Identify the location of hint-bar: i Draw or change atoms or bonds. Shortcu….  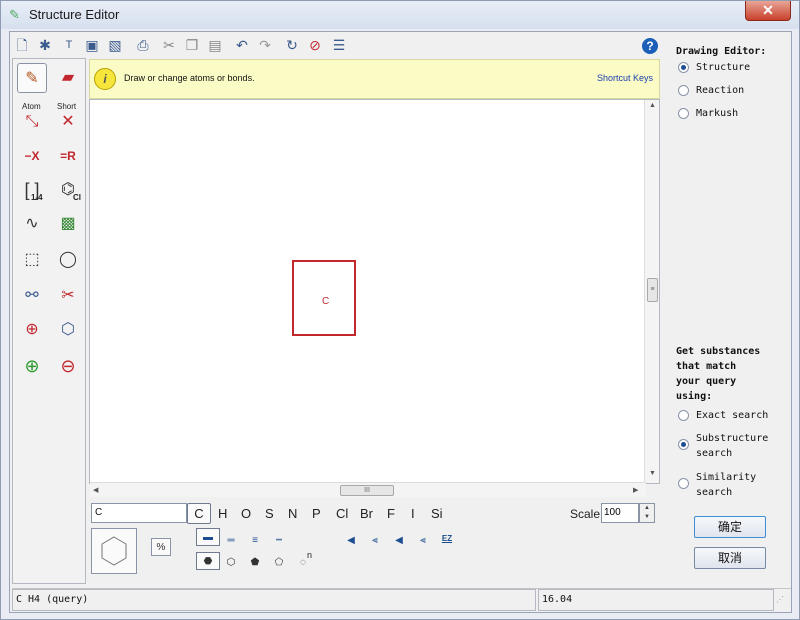
(374, 79).